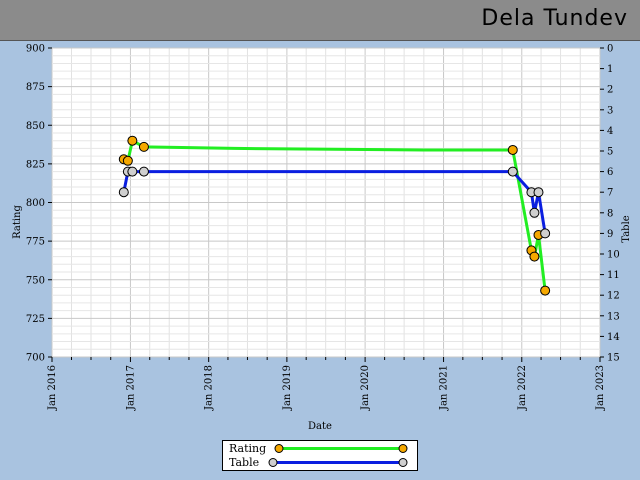 This screenshot has width=640, height=480. Describe the element at coordinates (17, 222) in the screenshot. I see `y-axis-title: Rating` at that location.